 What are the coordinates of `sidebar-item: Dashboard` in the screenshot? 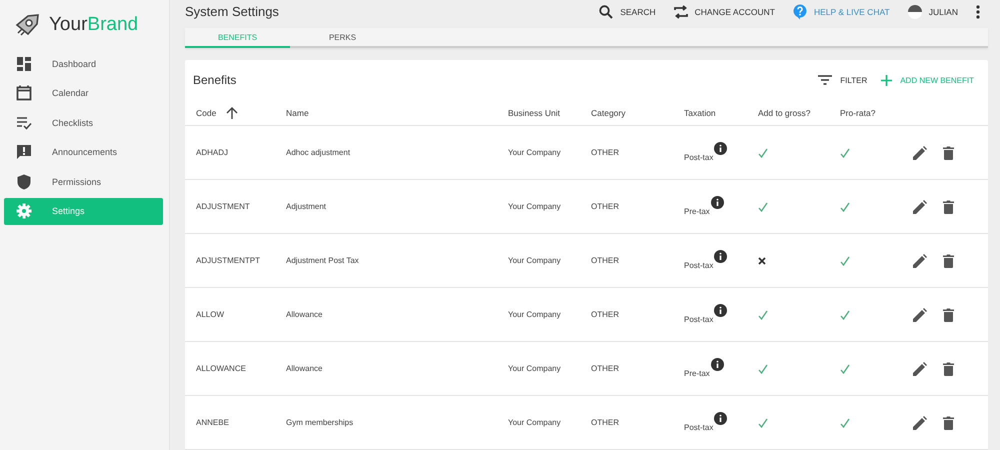 It's located at (83, 63).